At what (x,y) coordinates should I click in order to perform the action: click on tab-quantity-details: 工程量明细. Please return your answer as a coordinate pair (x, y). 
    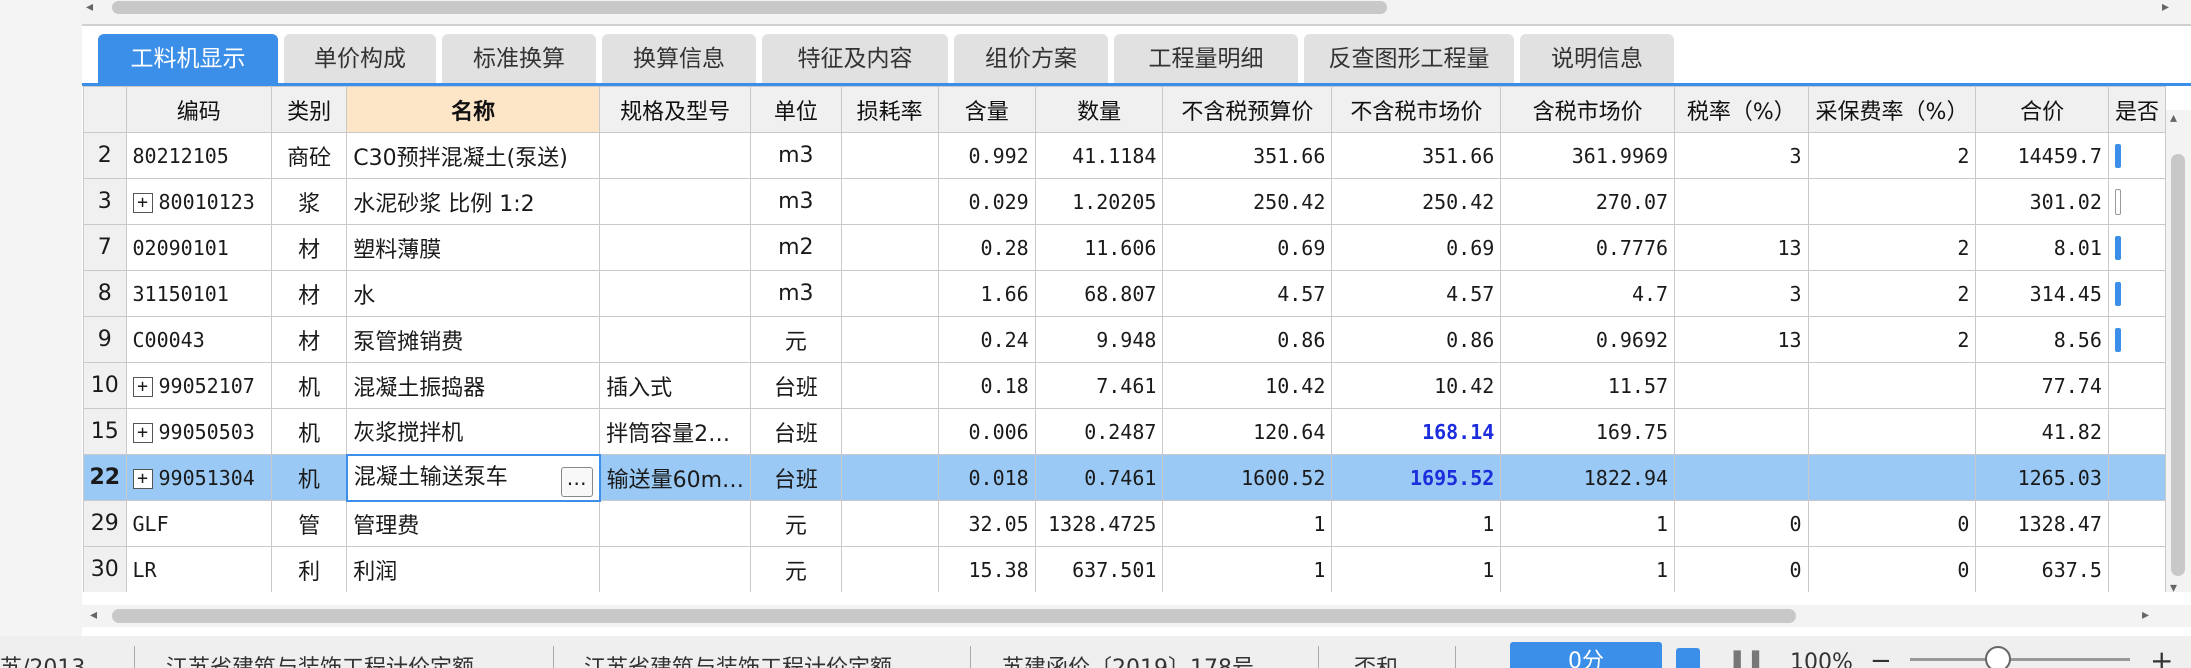
    Looking at the image, I should click on (1206, 59).